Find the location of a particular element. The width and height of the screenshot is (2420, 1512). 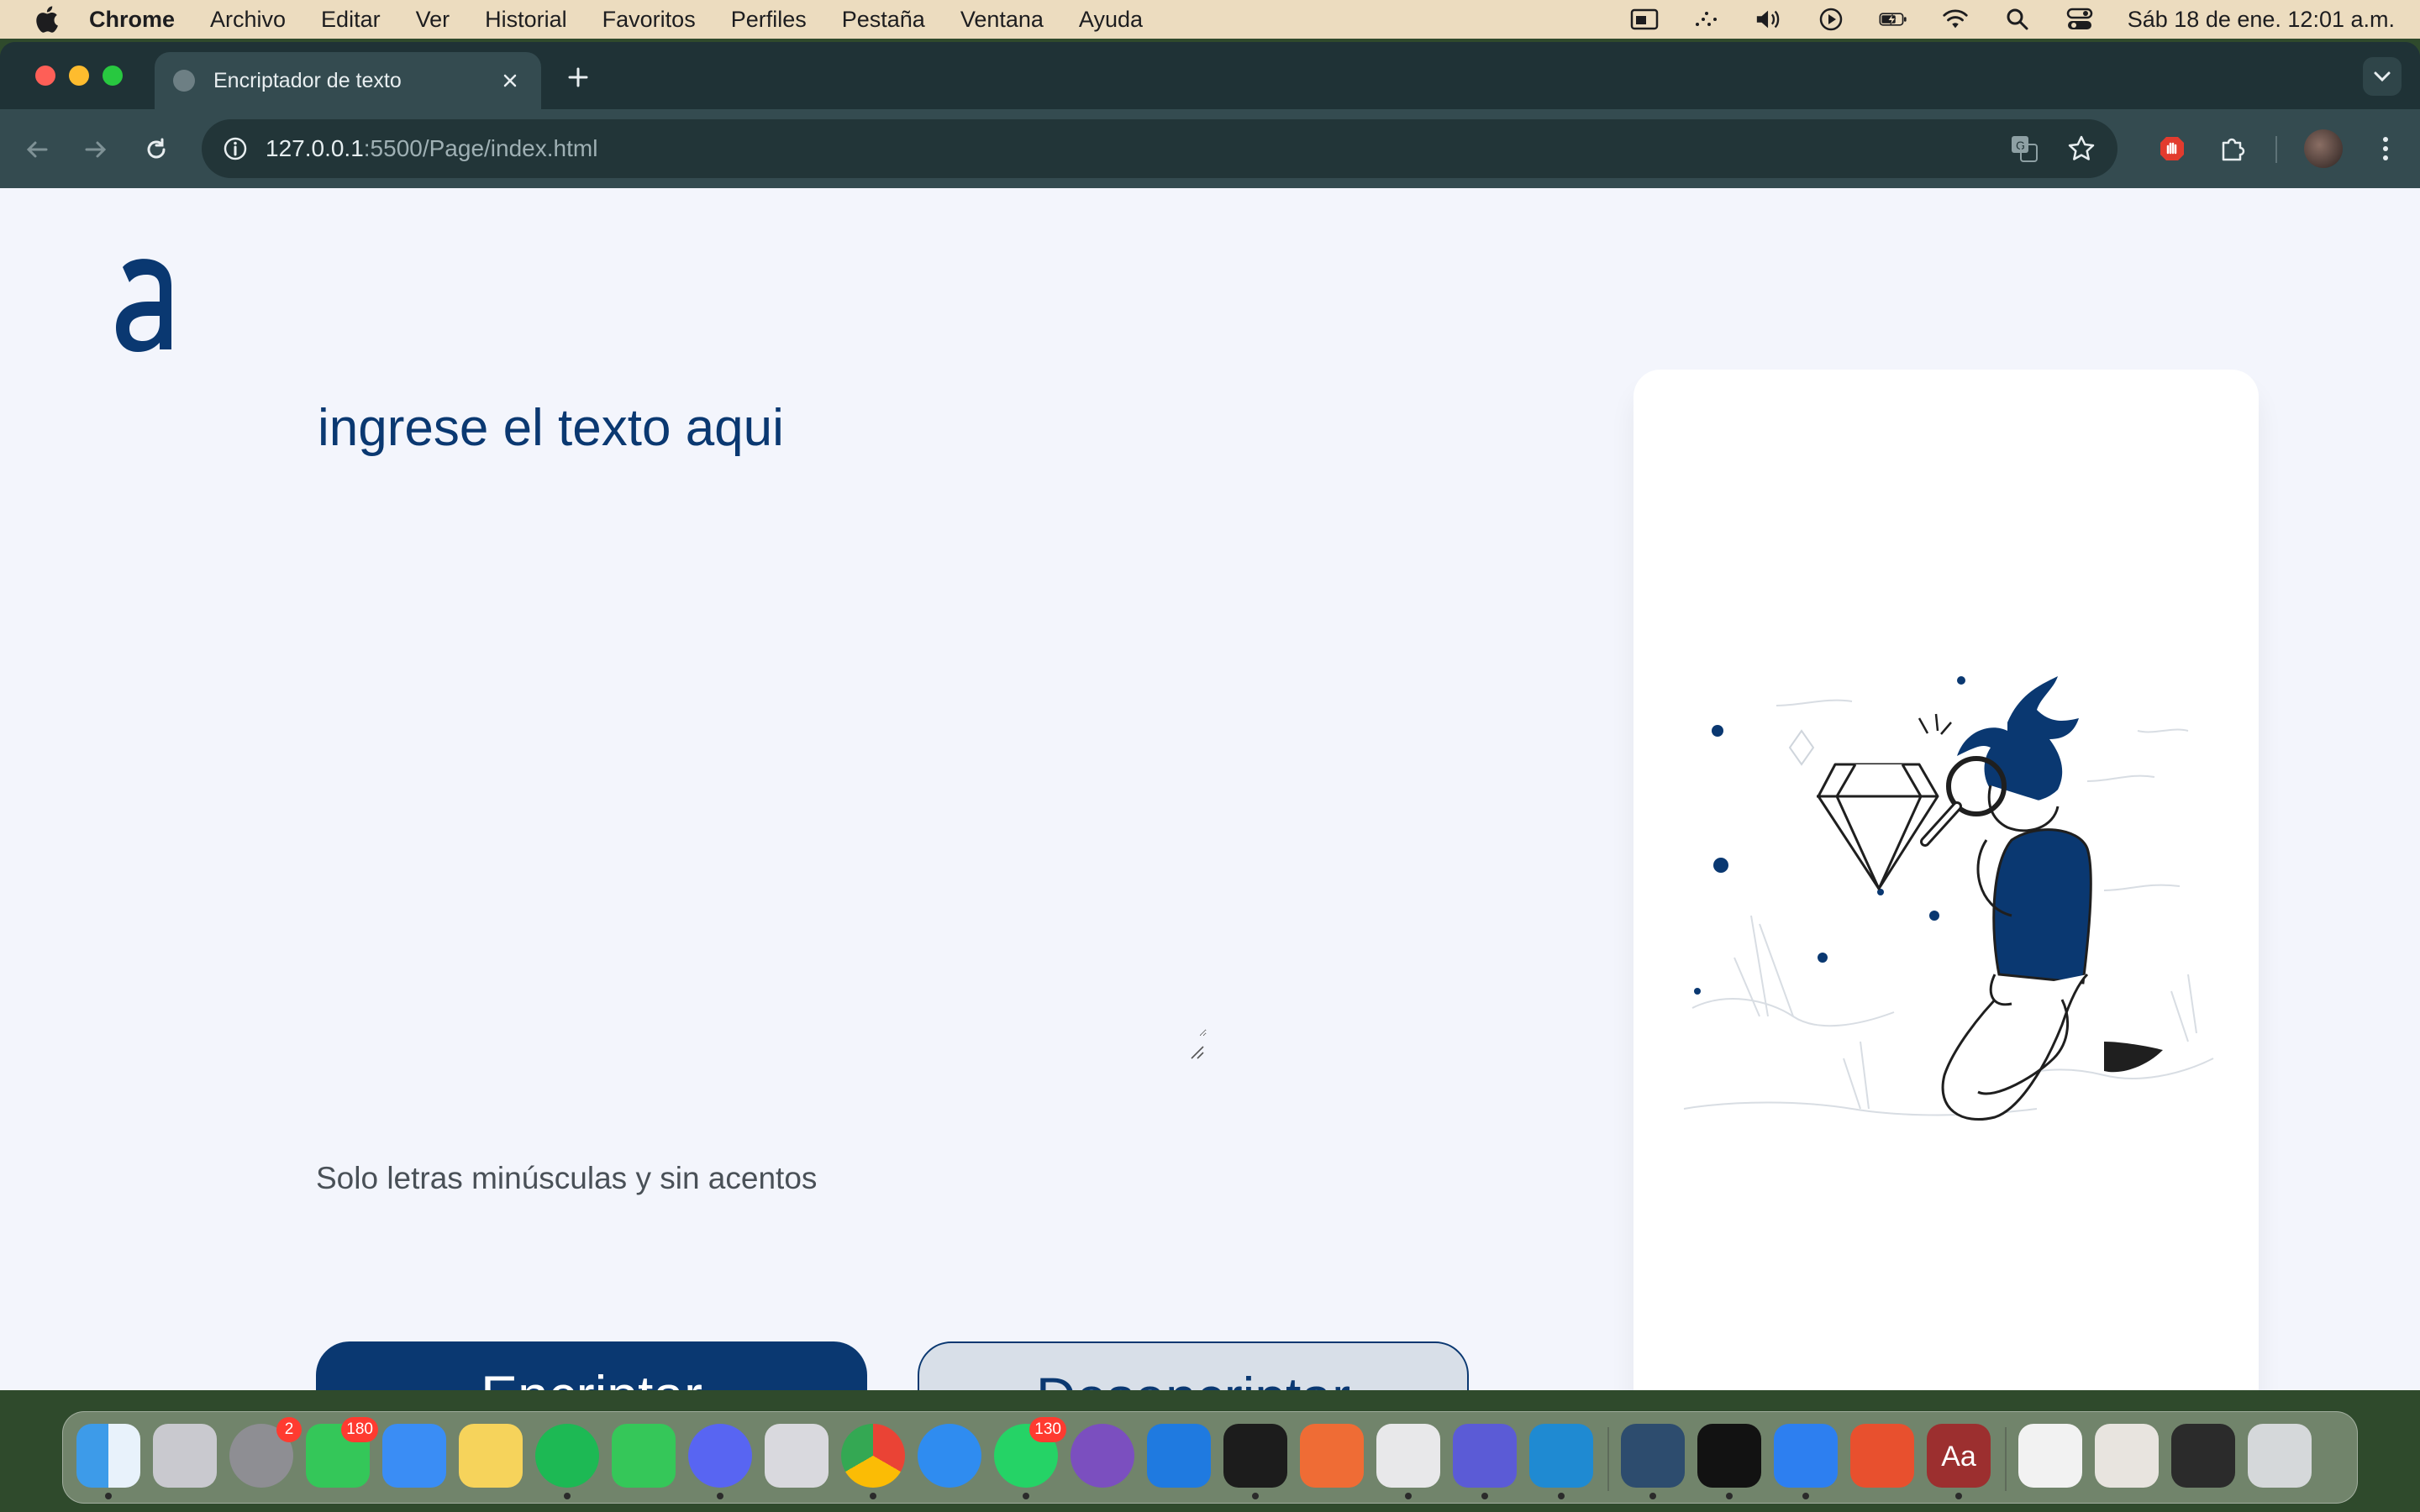

dock-recent-window-3-icon is located at coordinates (2203, 1456).